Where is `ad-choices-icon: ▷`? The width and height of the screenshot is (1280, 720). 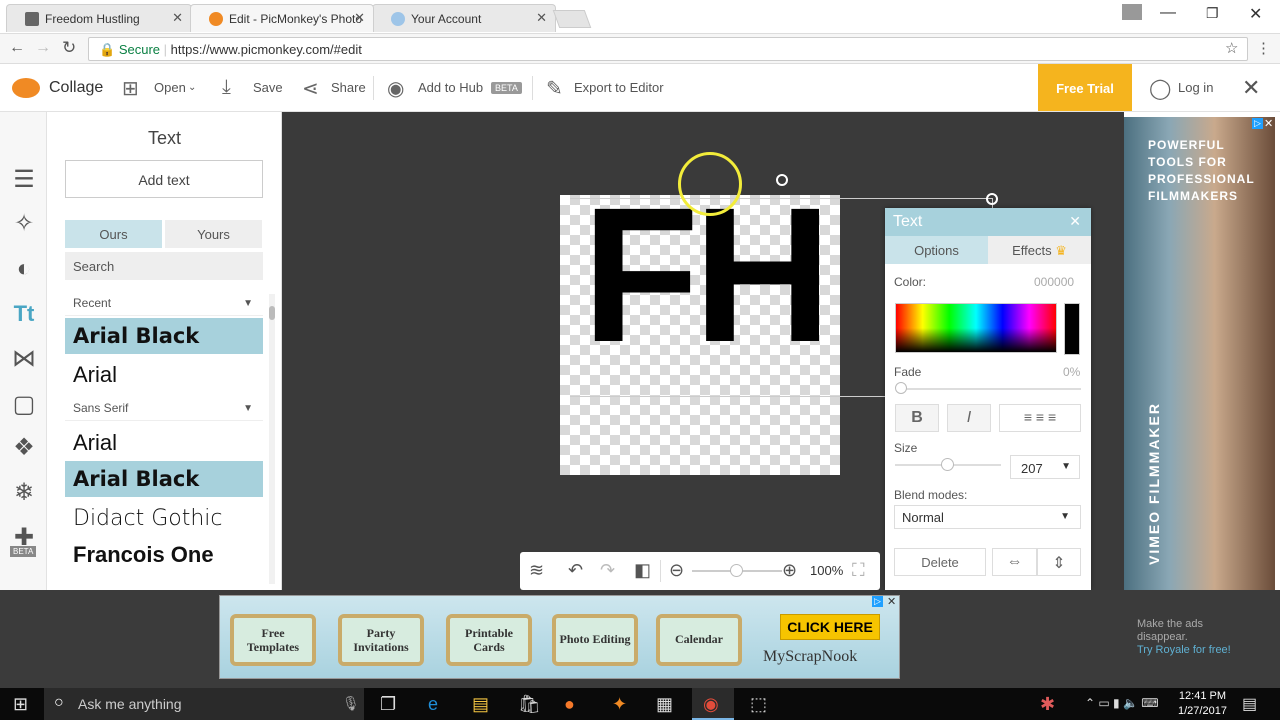
ad-choices-icon: ▷ is located at coordinates (1257, 123).